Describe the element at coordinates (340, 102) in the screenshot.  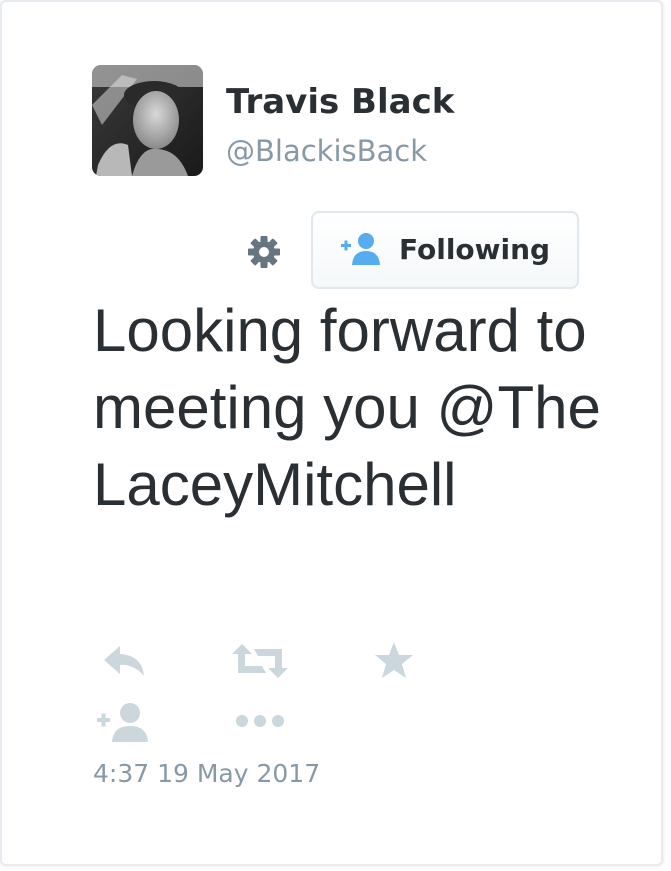
I see `display-name: Travis Black` at that location.